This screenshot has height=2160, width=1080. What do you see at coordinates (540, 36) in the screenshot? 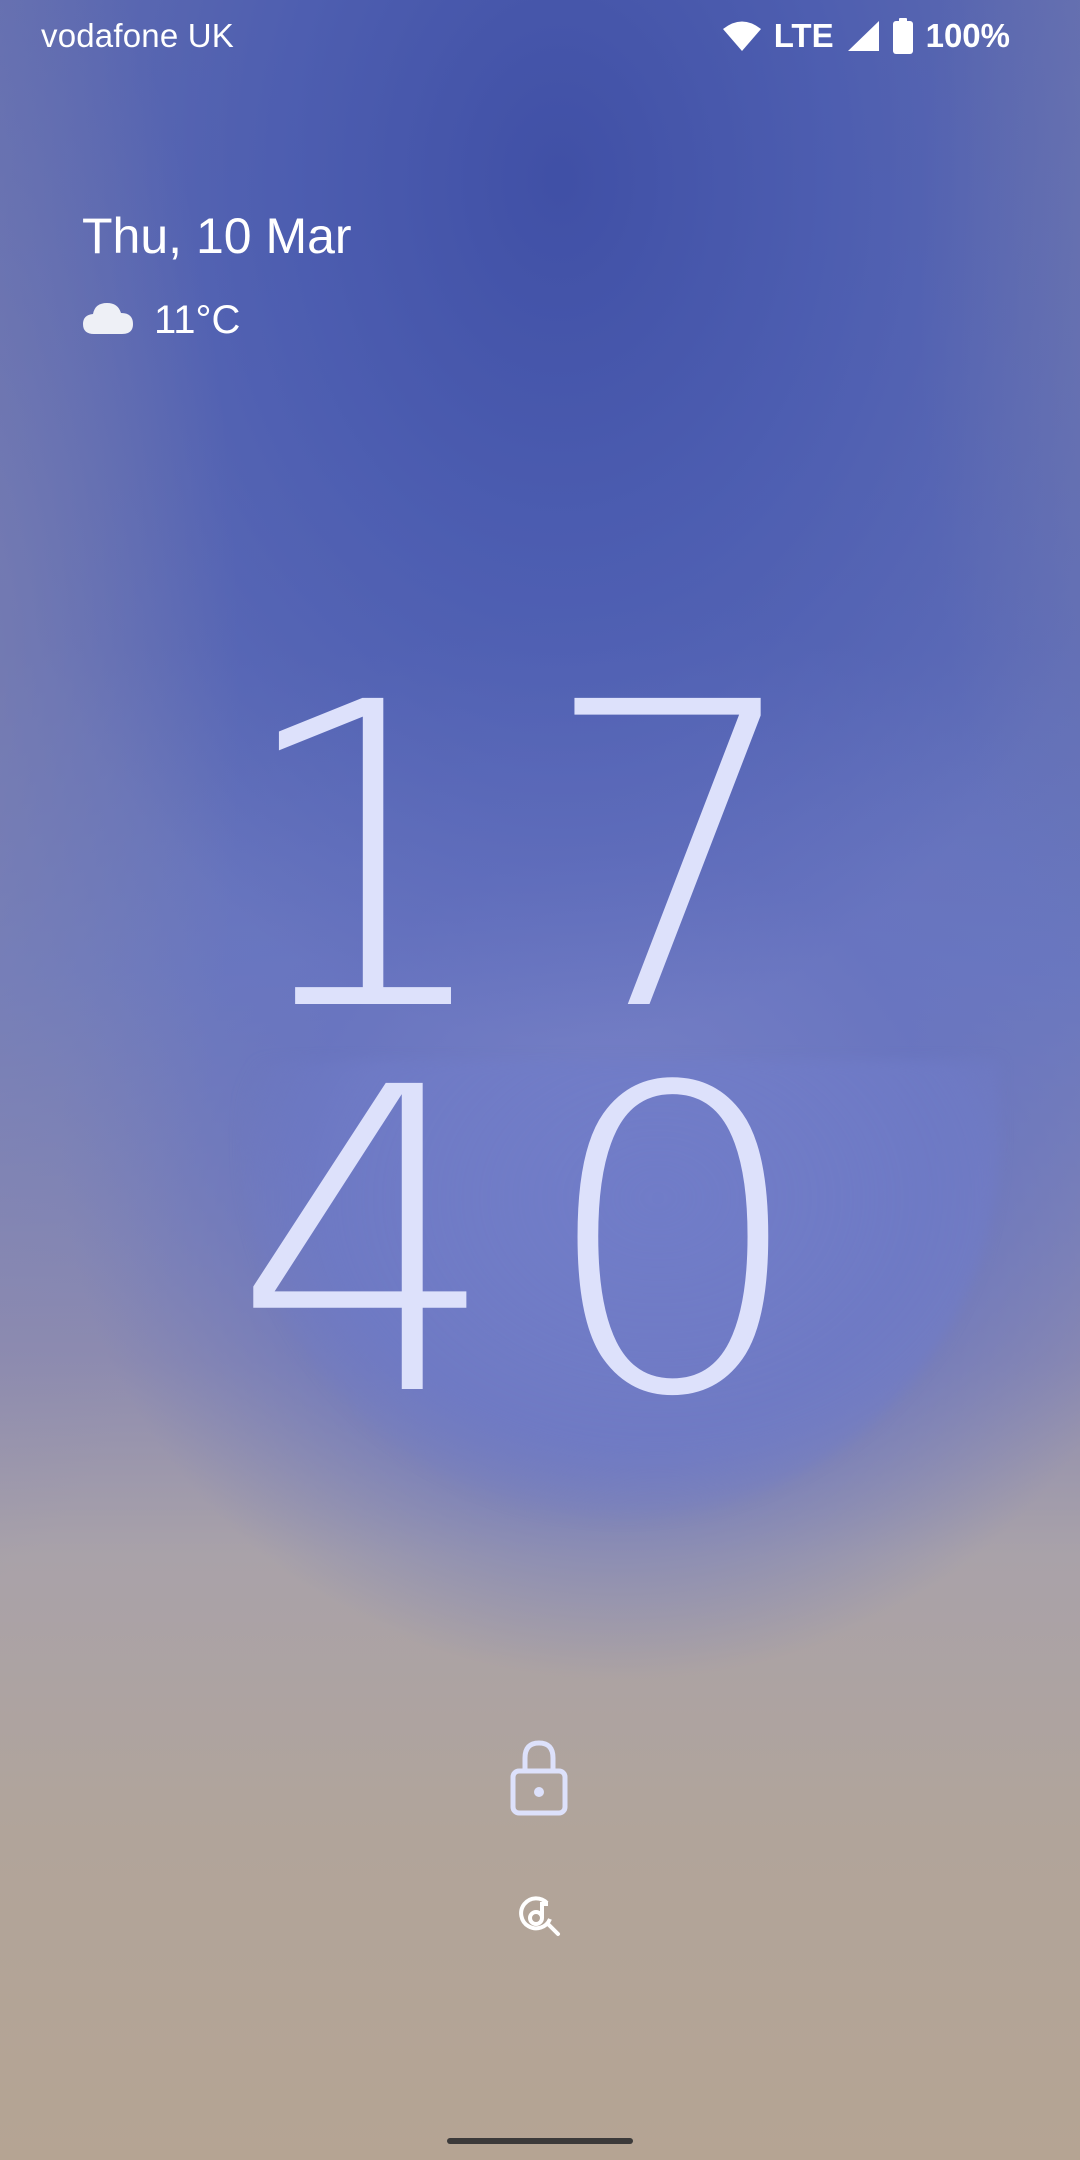
I see `status-bar: vodafone UK LTE 100%` at bounding box center [540, 36].